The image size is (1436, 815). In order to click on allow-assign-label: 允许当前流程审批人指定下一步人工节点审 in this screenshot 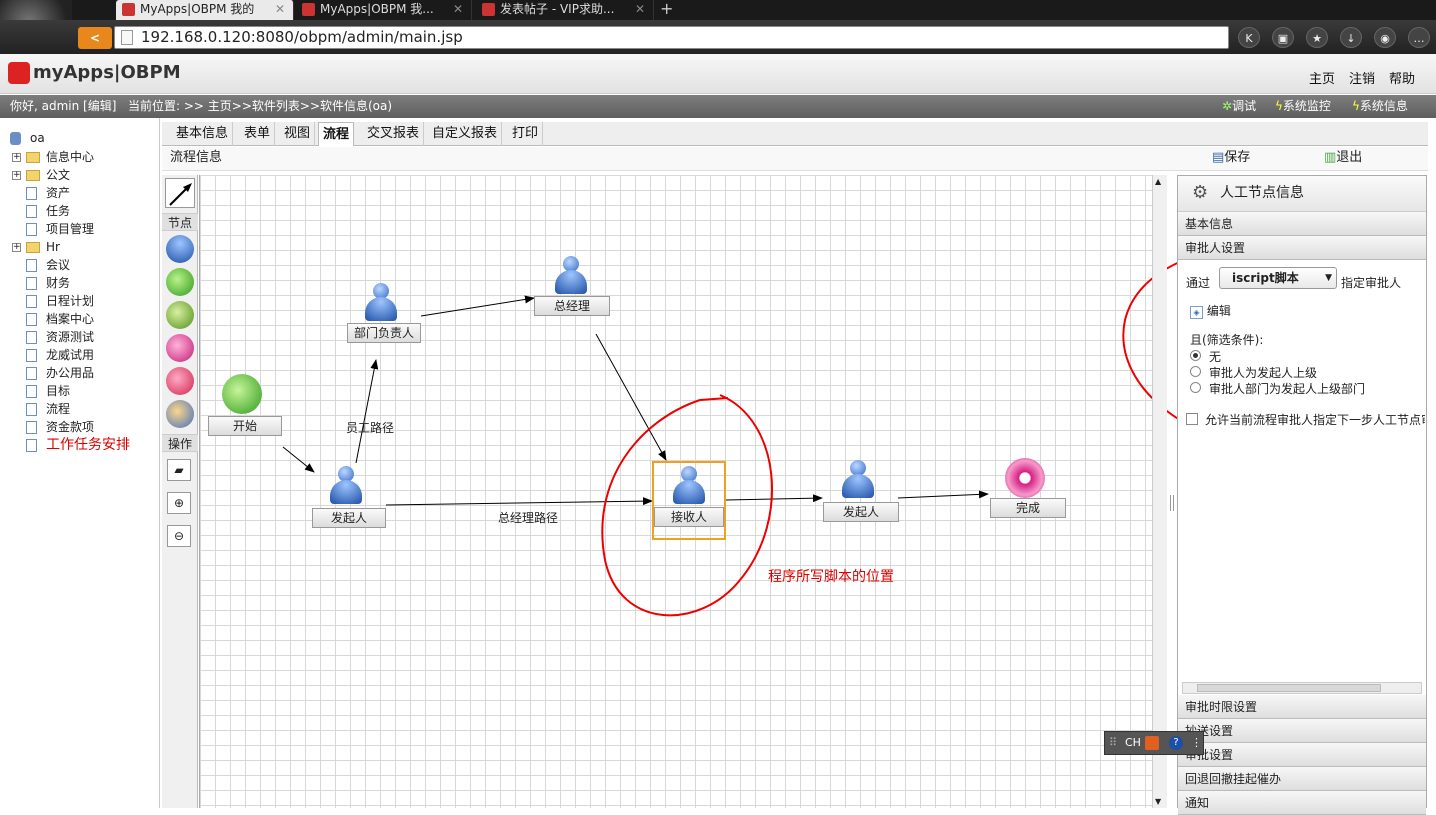, I will do `click(1315, 420)`.